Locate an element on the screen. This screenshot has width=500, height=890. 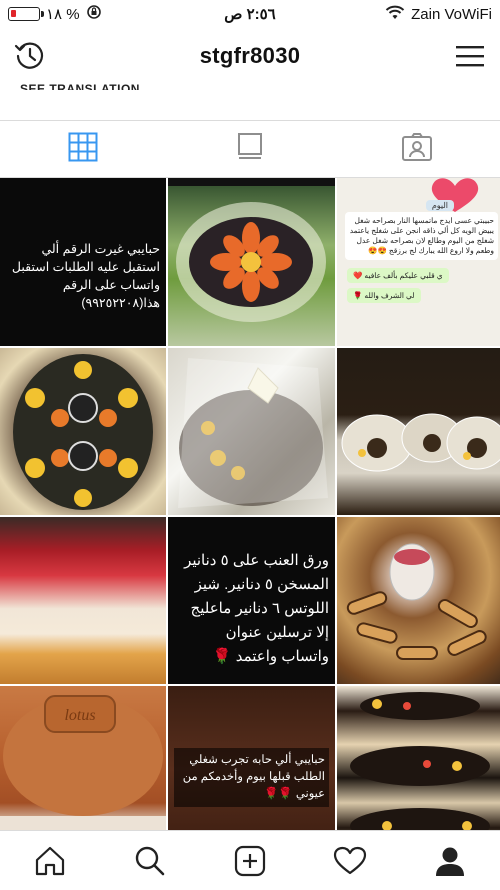
dessert-trays-image is located at coordinates (420, 761).